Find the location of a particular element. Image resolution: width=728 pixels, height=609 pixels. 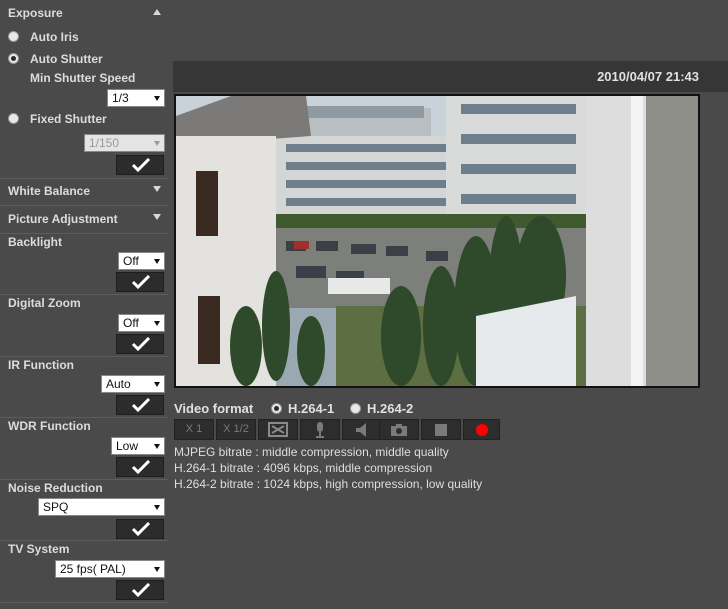

digital-zoom-select: Off is located at coordinates (141, 323).